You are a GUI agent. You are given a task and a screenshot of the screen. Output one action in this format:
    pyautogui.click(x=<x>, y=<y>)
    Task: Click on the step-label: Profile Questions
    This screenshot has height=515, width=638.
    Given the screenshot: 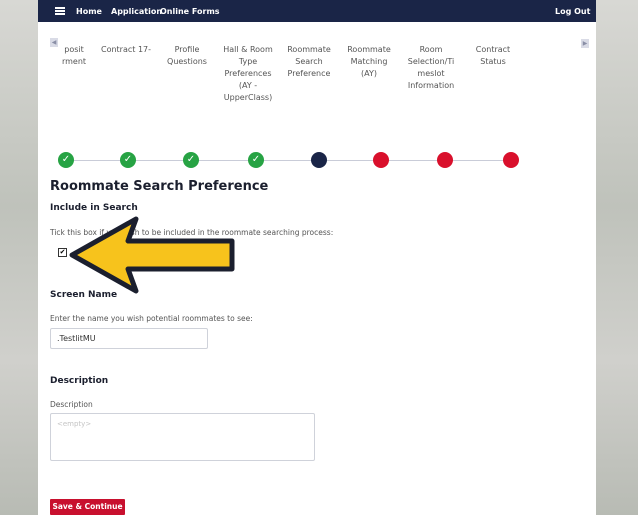 What is the action you would take?
    pyautogui.click(x=187, y=55)
    